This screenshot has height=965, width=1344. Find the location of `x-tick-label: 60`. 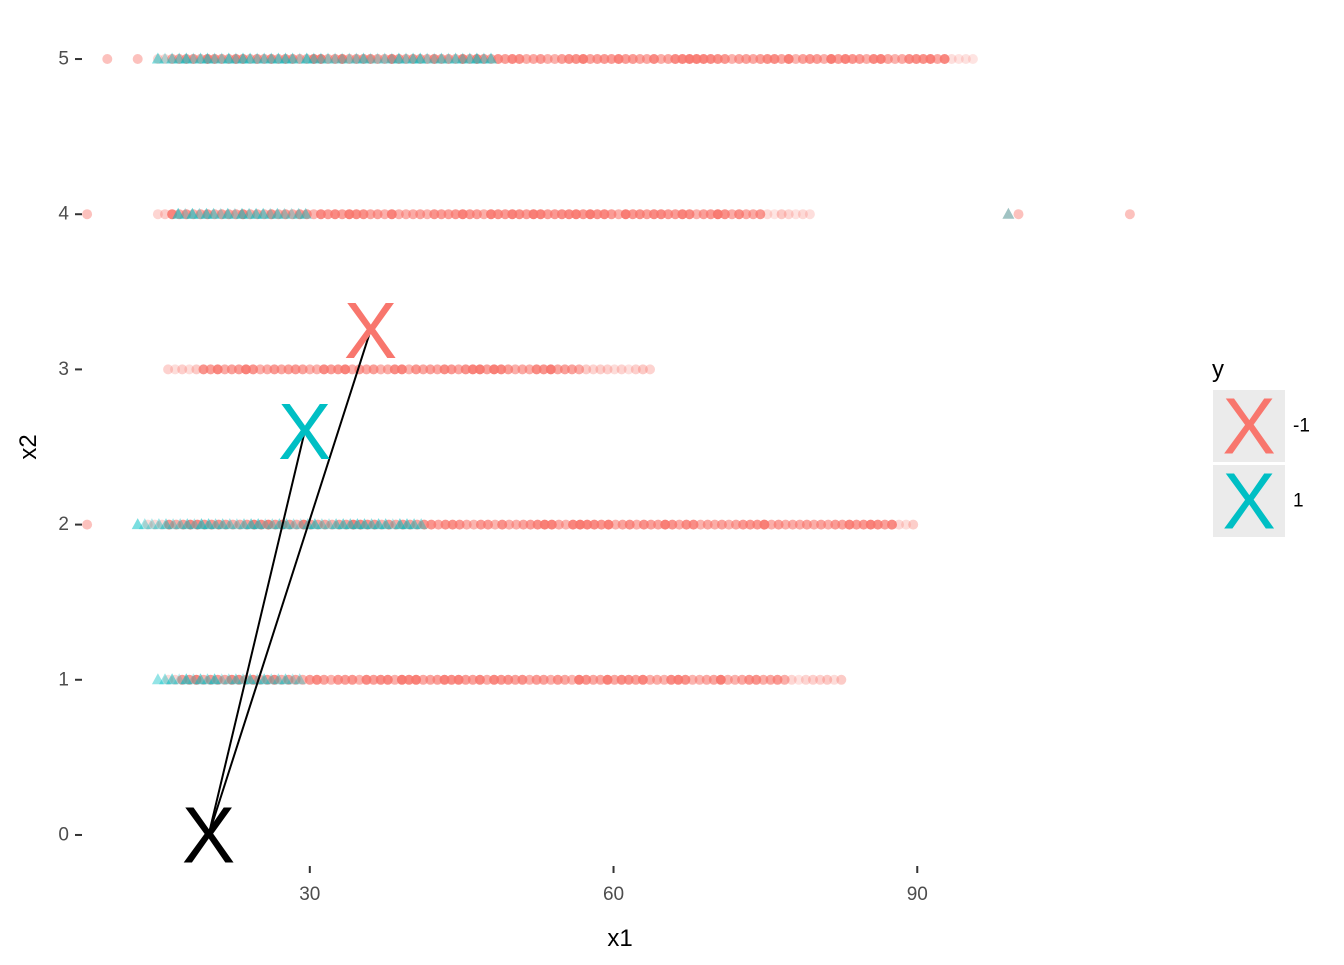

x-tick-label: 60 is located at coordinates (613, 894).